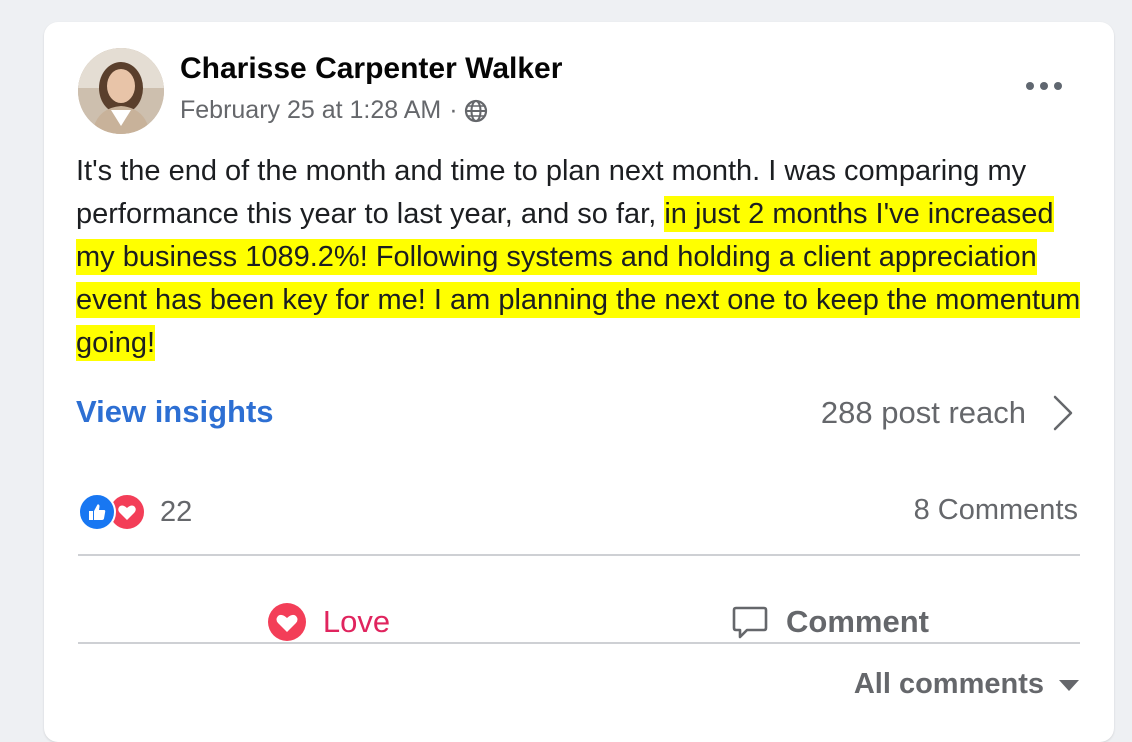 Image resolution: width=1132 pixels, height=742 pixels. I want to click on more-options-icon, so click(1044, 86).